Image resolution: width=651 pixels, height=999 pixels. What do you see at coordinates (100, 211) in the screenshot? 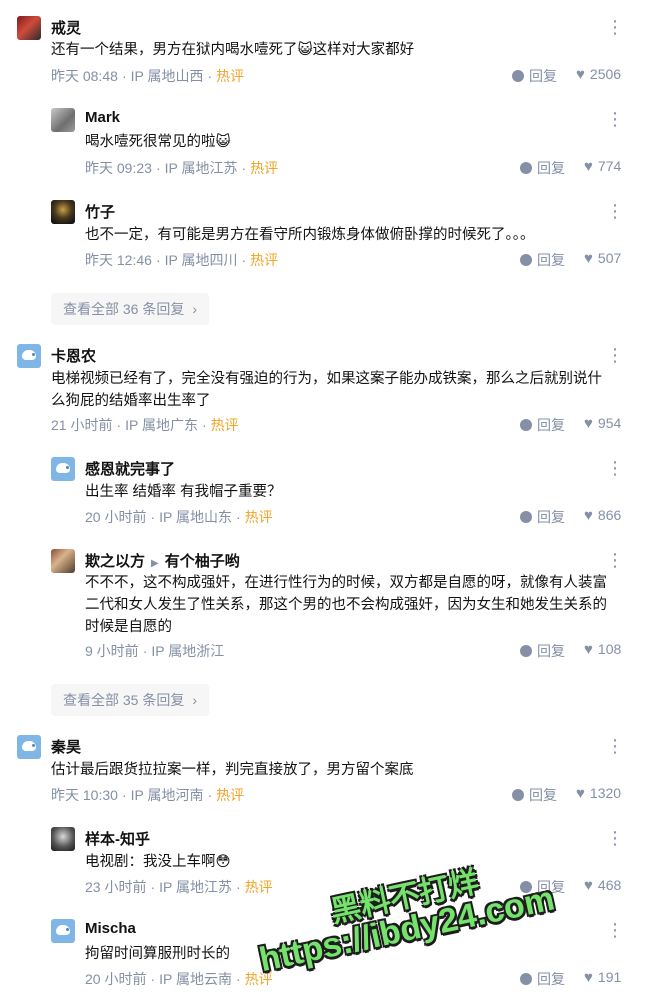
I see `user-name: 竹子` at bounding box center [100, 211].